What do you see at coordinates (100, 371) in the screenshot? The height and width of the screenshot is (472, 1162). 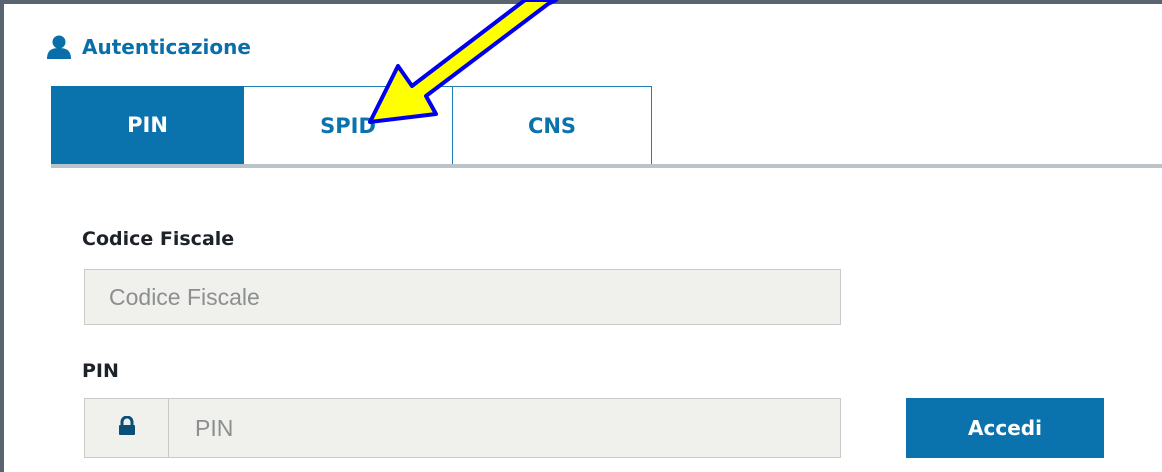 I see `pin-label: PIN` at bounding box center [100, 371].